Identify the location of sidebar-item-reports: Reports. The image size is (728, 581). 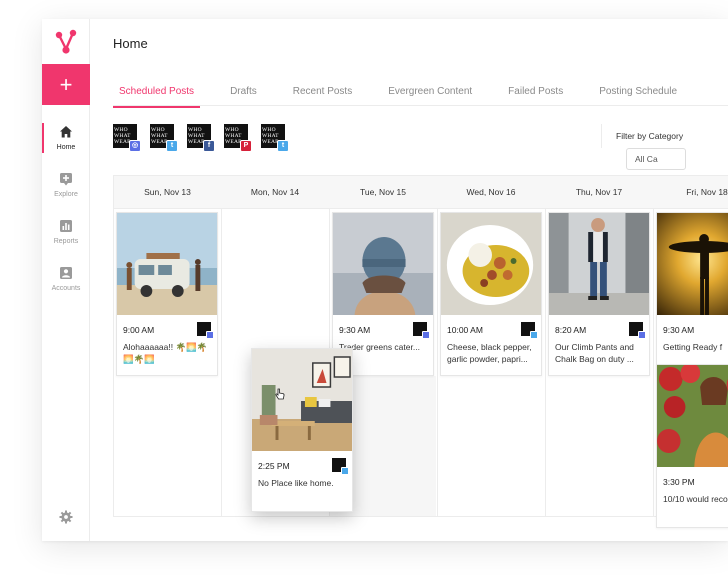
(66, 237).